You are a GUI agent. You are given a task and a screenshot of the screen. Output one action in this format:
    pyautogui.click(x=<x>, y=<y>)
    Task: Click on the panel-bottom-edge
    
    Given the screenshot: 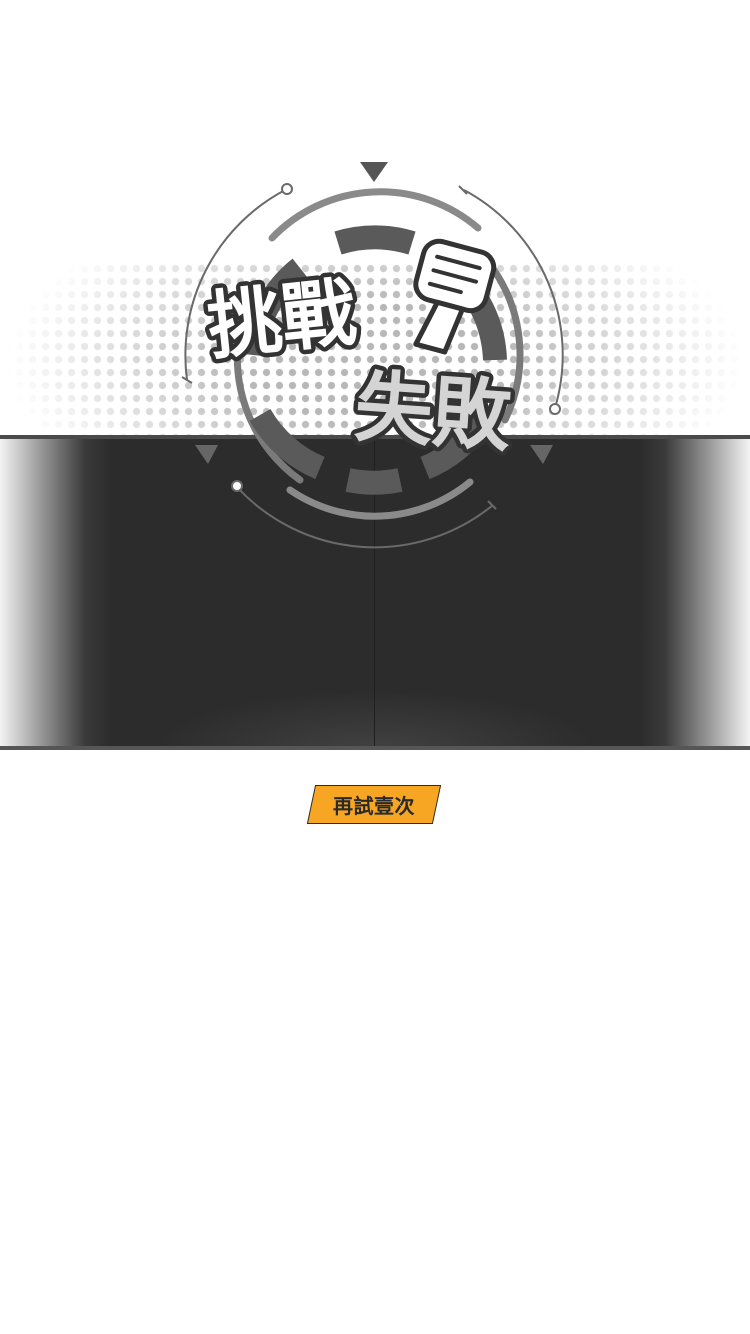 What is the action you would take?
    pyautogui.click(x=375, y=748)
    